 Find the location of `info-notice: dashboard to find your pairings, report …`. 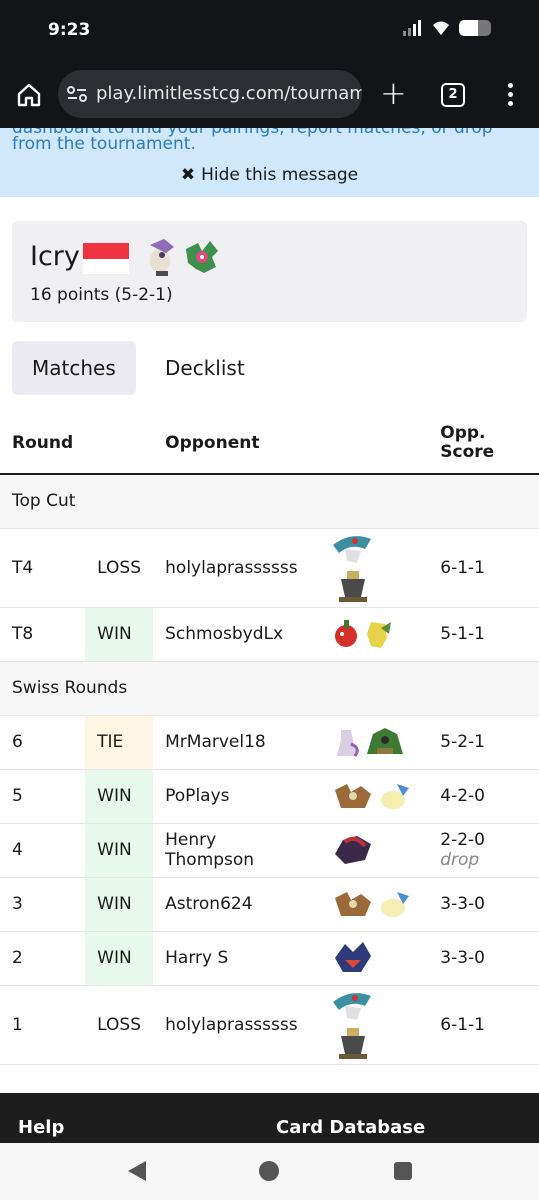

info-notice: dashboard to find your pairings, report … is located at coordinates (269, 162).